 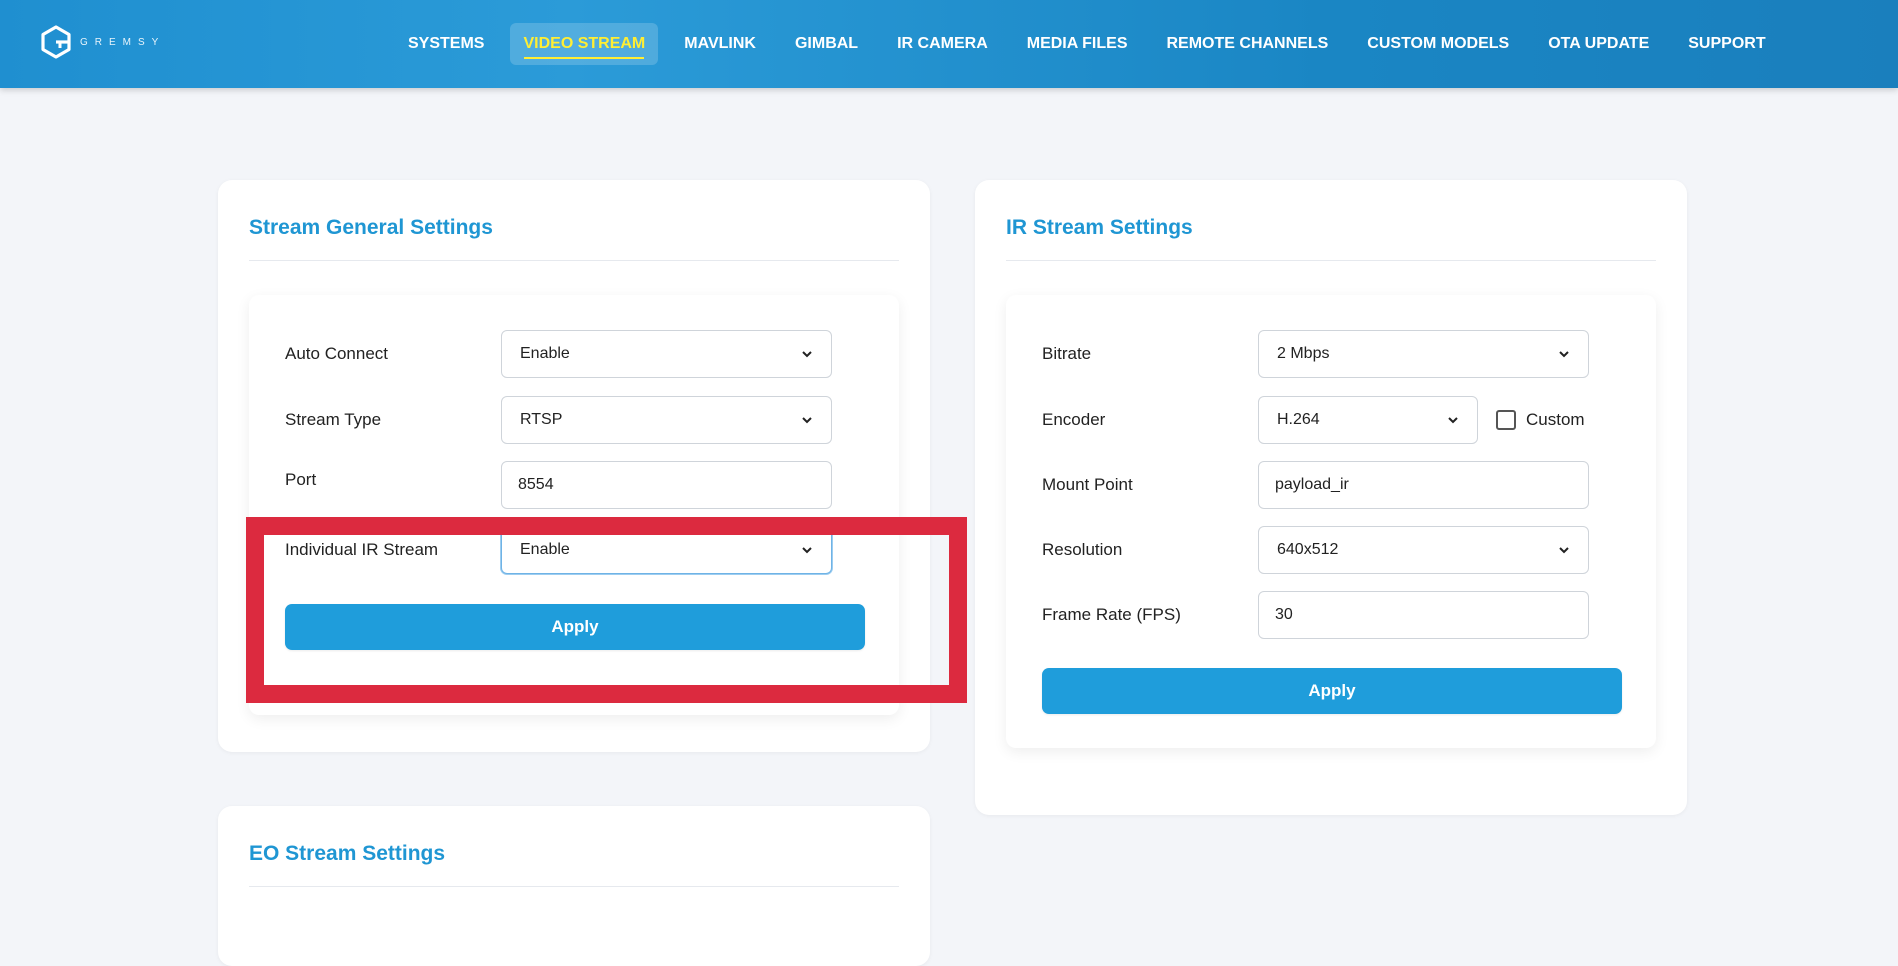 What do you see at coordinates (1248, 44) in the screenshot?
I see `nav-remote-channels: REMOTE CHANNELS` at bounding box center [1248, 44].